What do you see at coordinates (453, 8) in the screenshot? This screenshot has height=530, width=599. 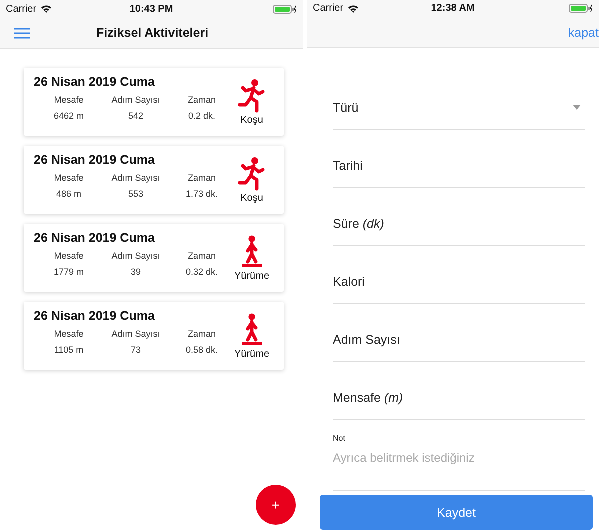 I see `clock-time: 12:38 AM` at bounding box center [453, 8].